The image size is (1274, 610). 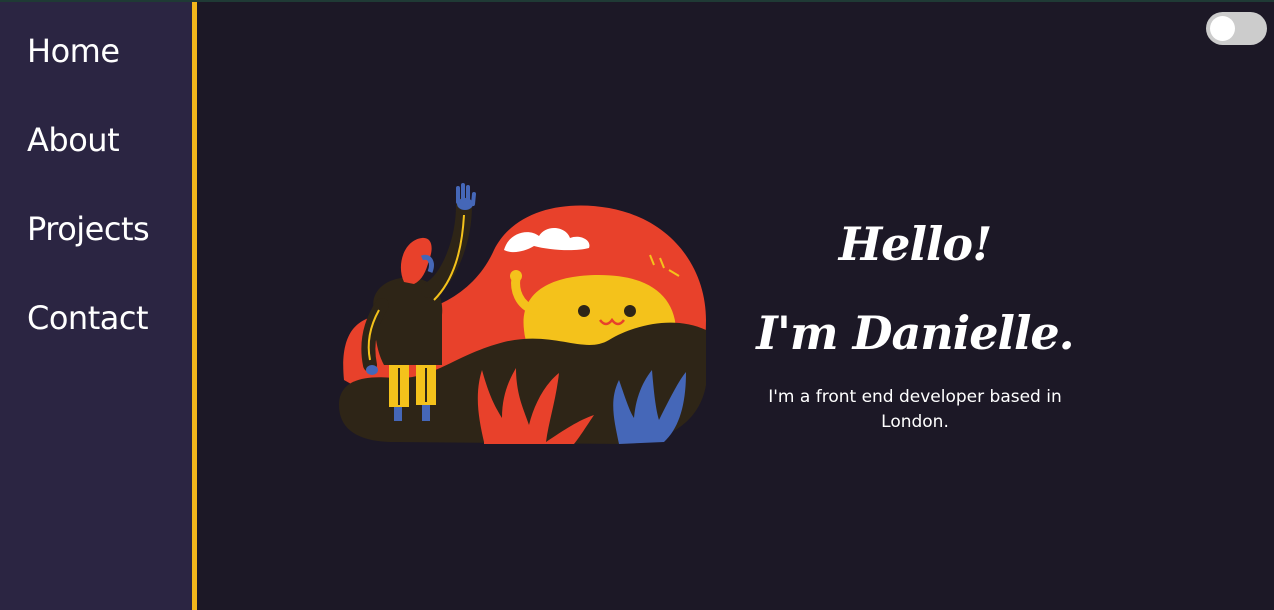 What do you see at coordinates (73, 51) in the screenshot?
I see `nav-item-home: Home` at bounding box center [73, 51].